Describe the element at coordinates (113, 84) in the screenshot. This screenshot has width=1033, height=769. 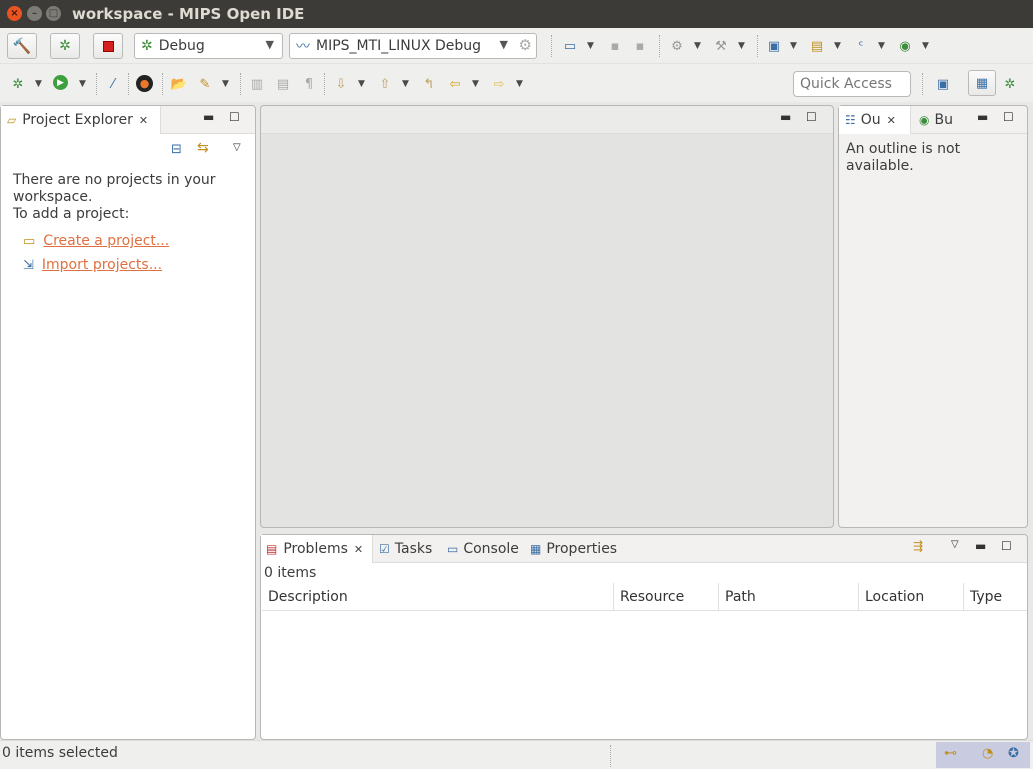
I see `skip-breakpoints-icon: ⁄` at that location.